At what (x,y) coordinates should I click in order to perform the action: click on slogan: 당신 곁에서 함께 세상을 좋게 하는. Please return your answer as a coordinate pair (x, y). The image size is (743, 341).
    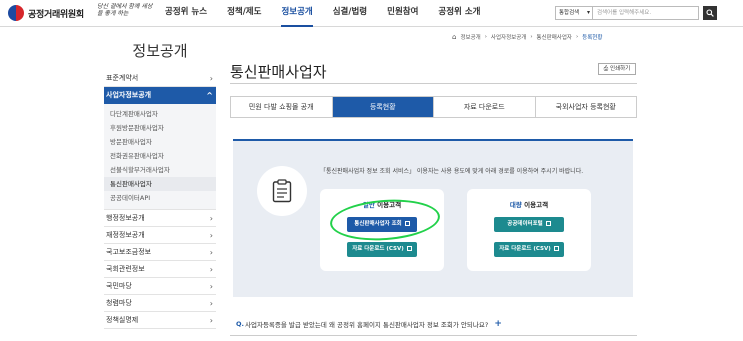
    Looking at the image, I should click on (125, 10).